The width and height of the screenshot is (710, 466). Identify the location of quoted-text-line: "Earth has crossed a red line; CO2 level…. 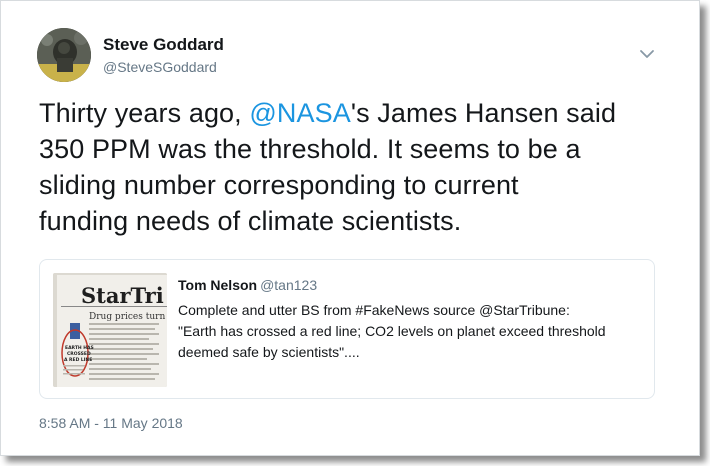
(392, 331).